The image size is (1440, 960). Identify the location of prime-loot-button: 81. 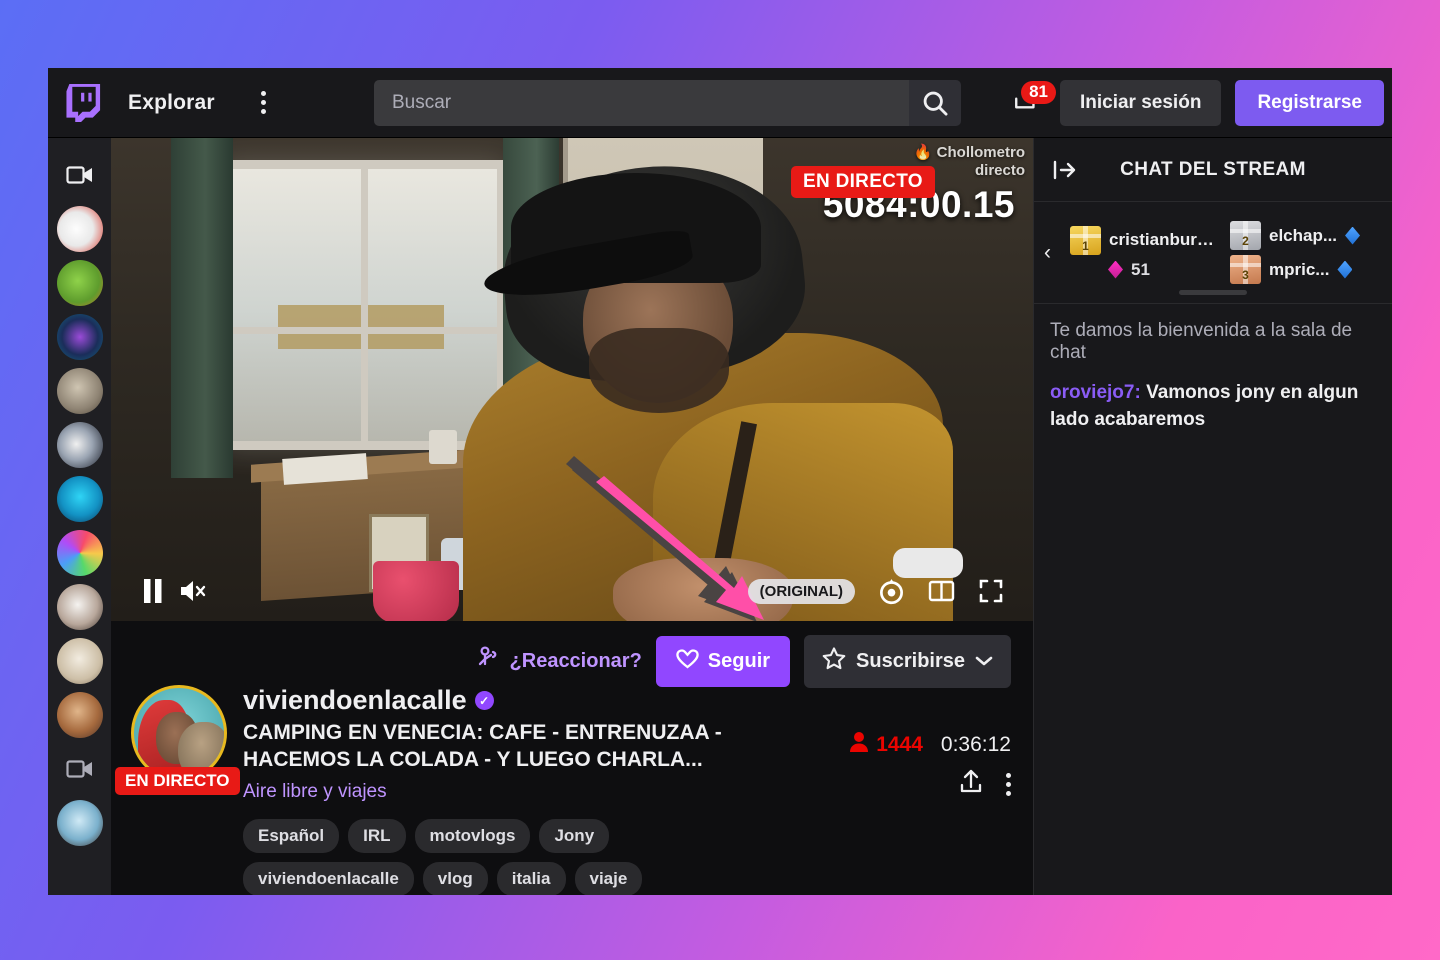
(1032, 102).